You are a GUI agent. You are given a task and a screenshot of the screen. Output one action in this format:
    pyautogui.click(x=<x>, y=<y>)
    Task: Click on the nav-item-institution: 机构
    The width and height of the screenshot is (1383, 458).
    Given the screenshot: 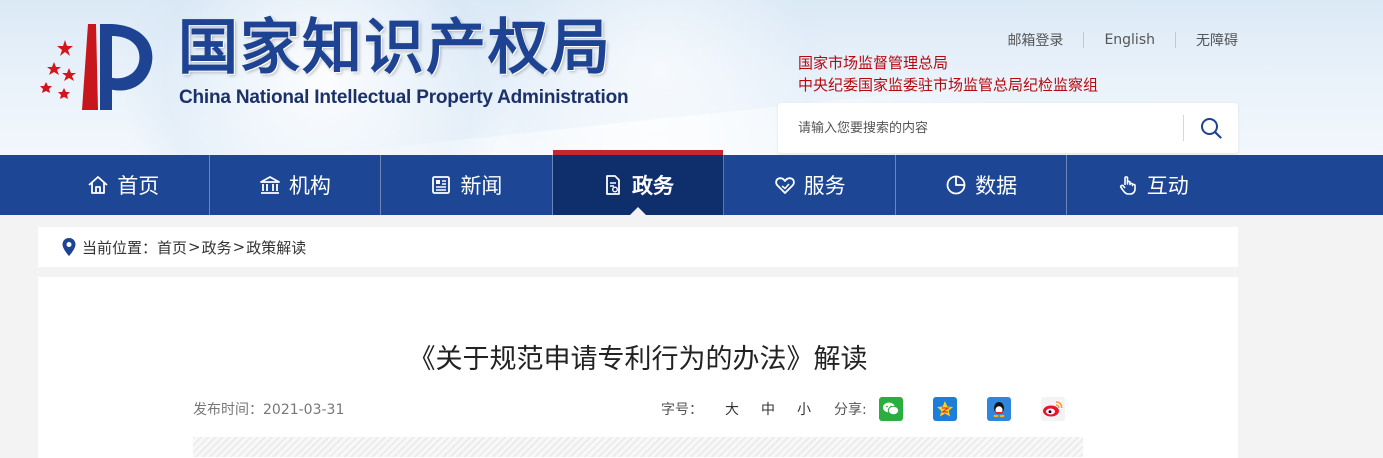 What is the action you would take?
    pyautogui.click(x=296, y=185)
    